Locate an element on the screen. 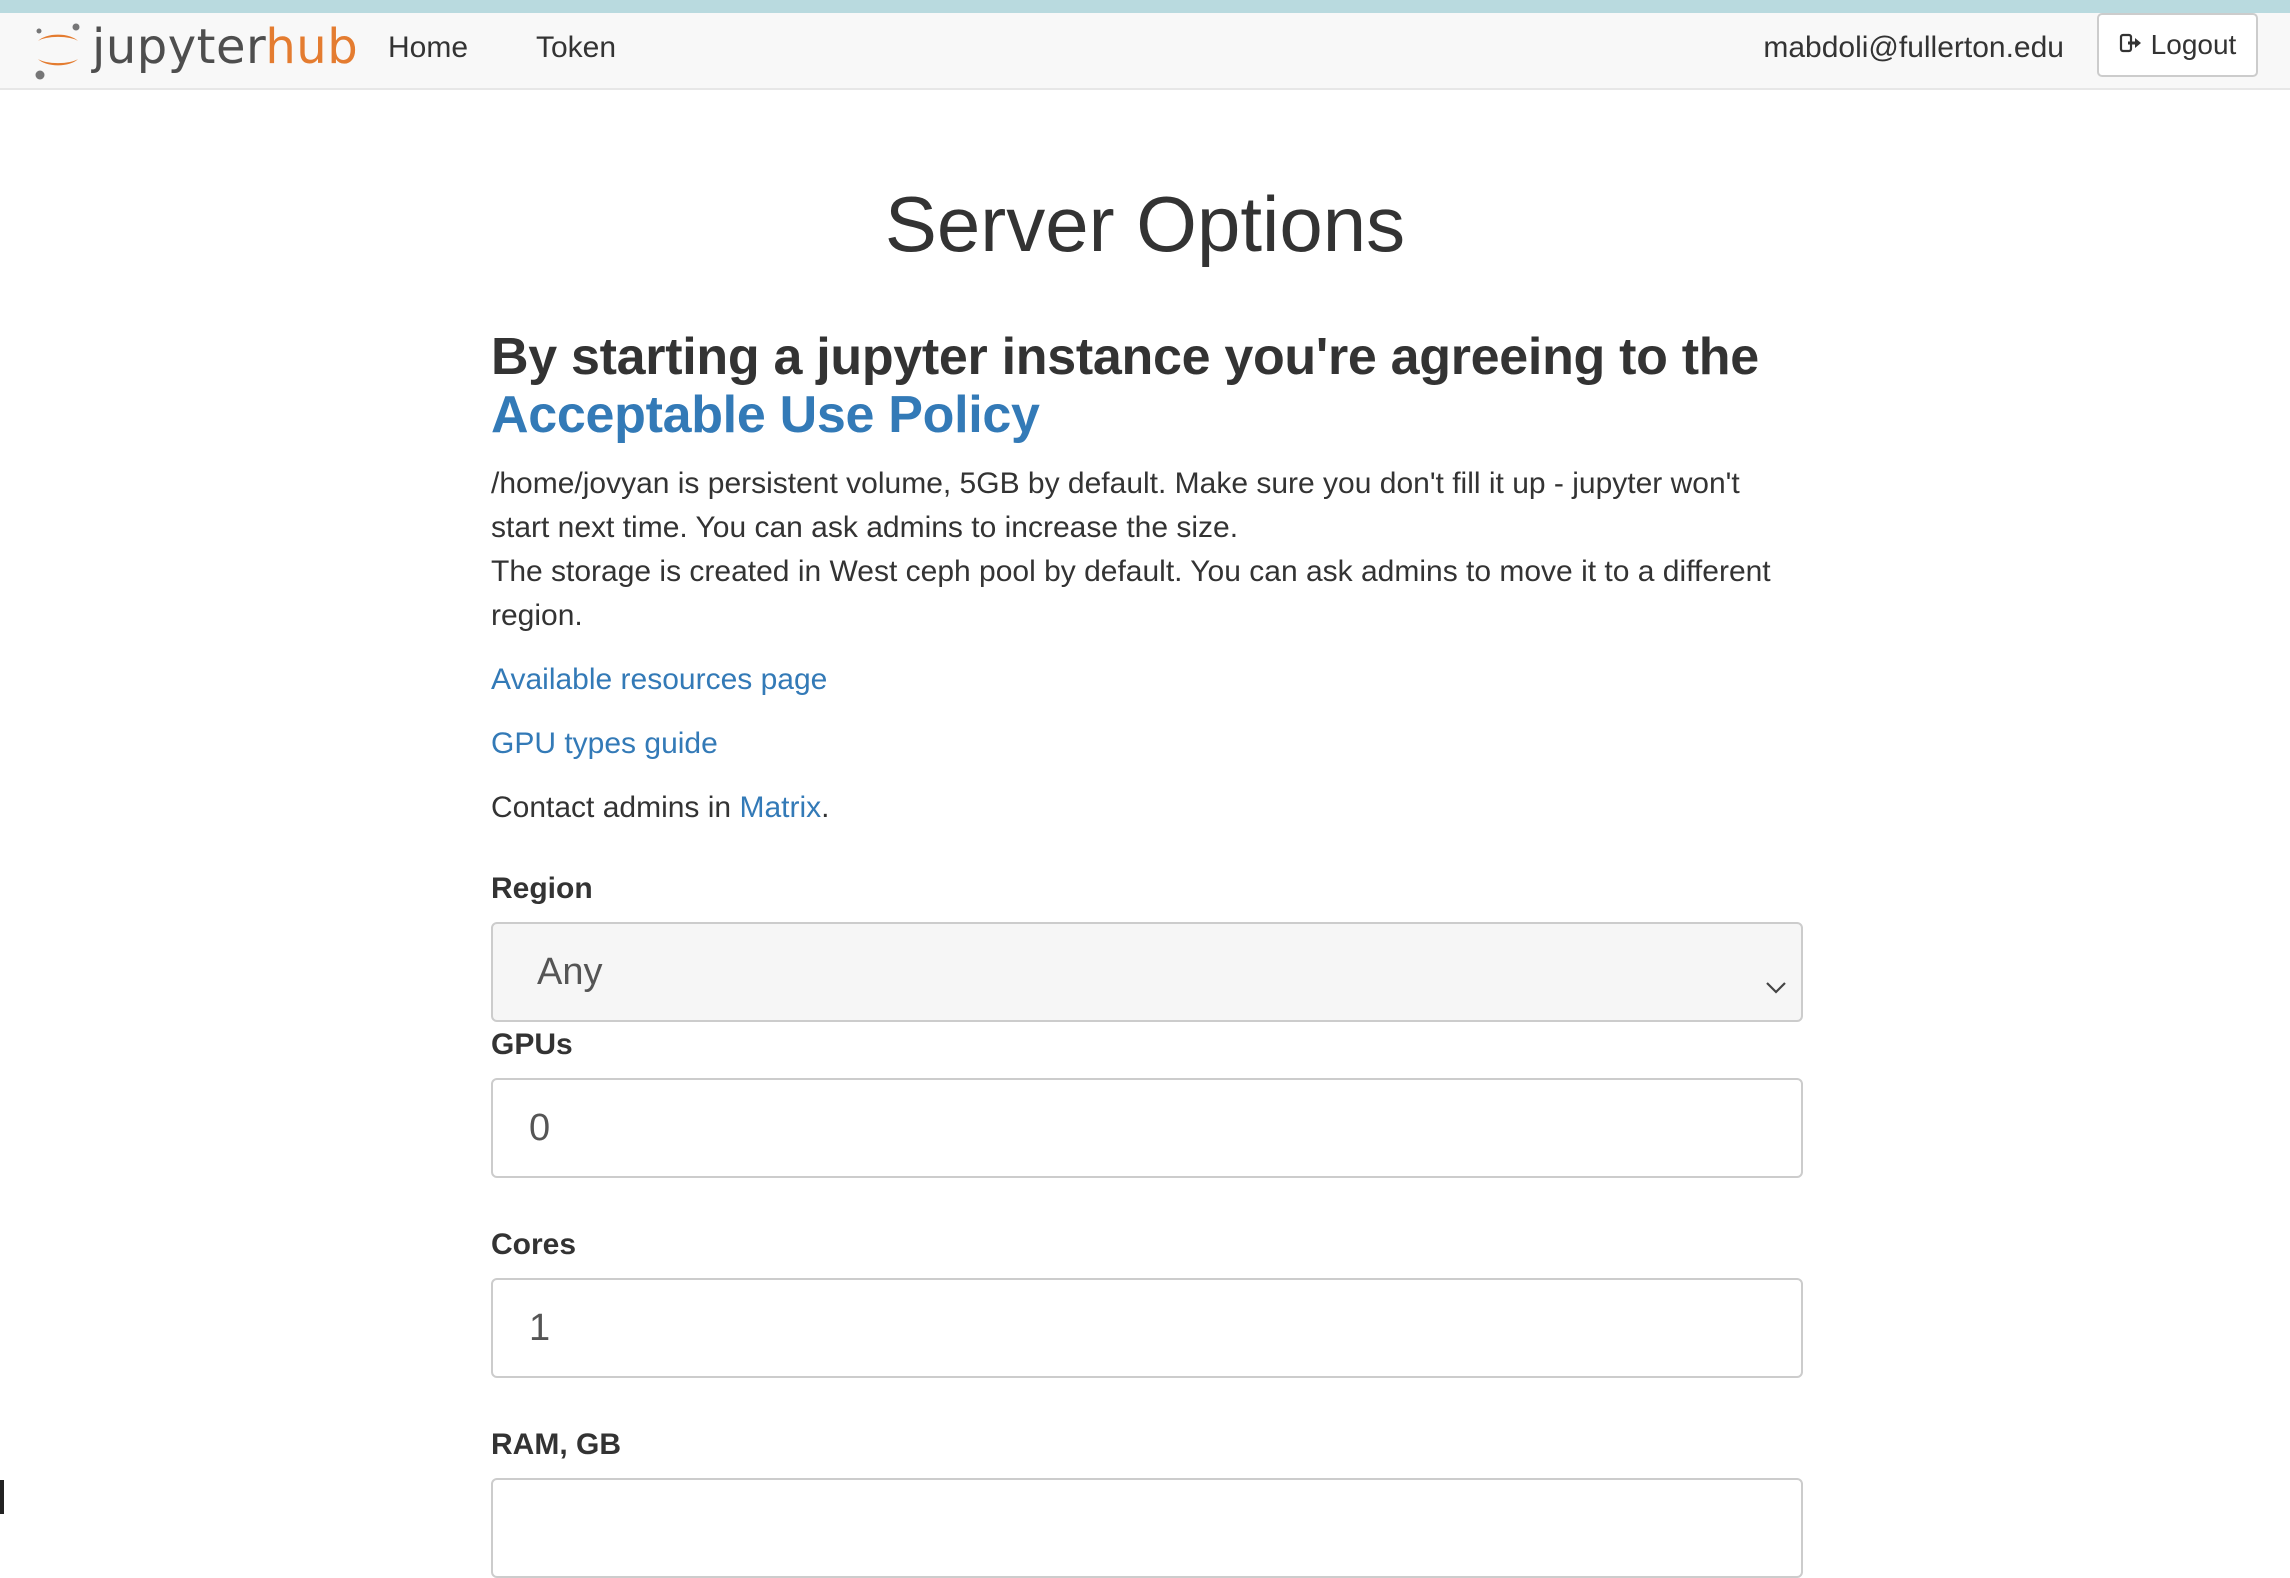  chevron-down-icon is located at coordinates (1776, 983).